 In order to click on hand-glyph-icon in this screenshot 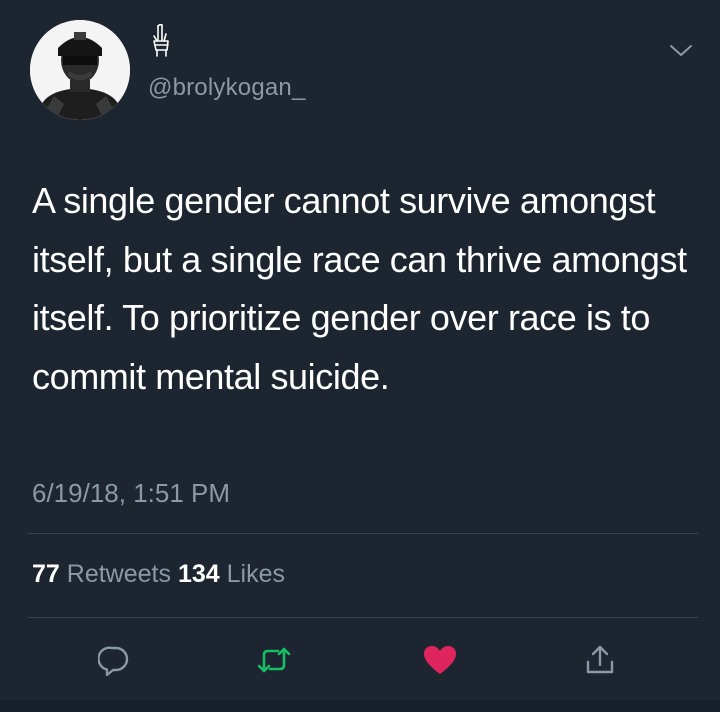, I will do `click(161, 40)`.